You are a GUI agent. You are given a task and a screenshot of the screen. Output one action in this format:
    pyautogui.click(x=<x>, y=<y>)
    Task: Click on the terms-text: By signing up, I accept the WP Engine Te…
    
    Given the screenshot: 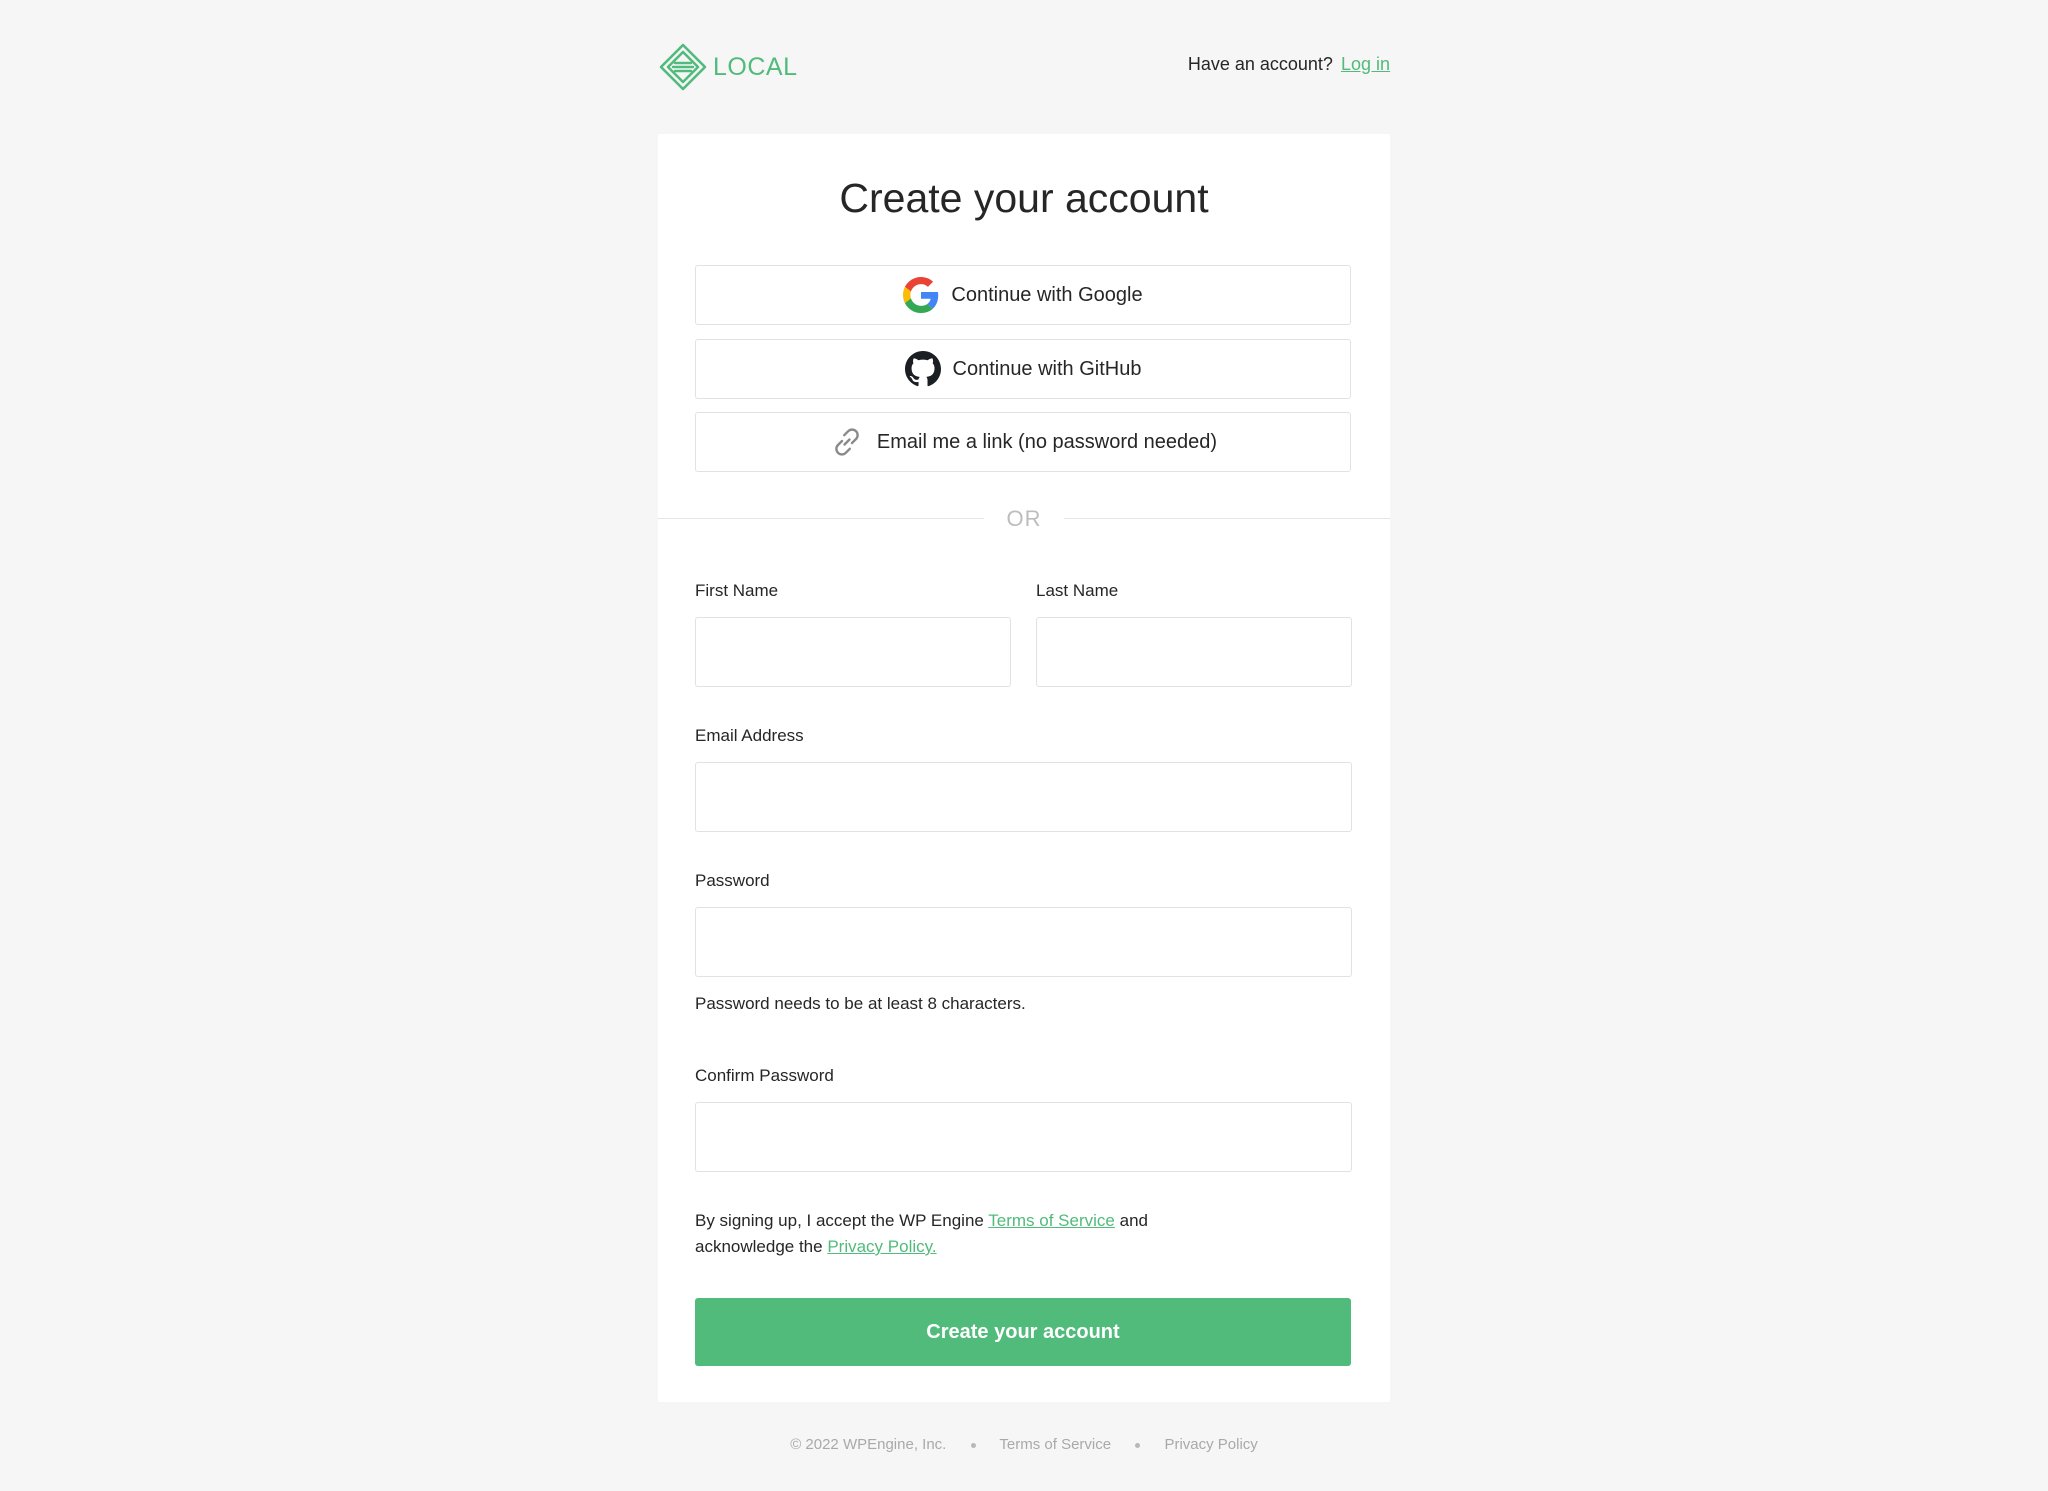 What is the action you would take?
    pyautogui.click(x=935, y=1234)
    